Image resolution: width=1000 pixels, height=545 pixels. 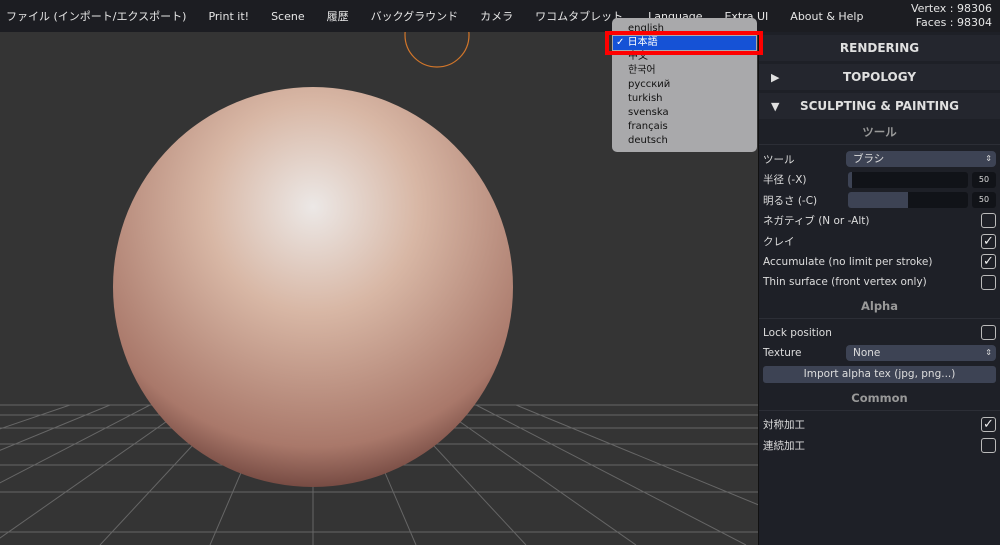 What do you see at coordinates (415, 16) in the screenshot?
I see `menu-background: バックグラウンド` at bounding box center [415, 16].